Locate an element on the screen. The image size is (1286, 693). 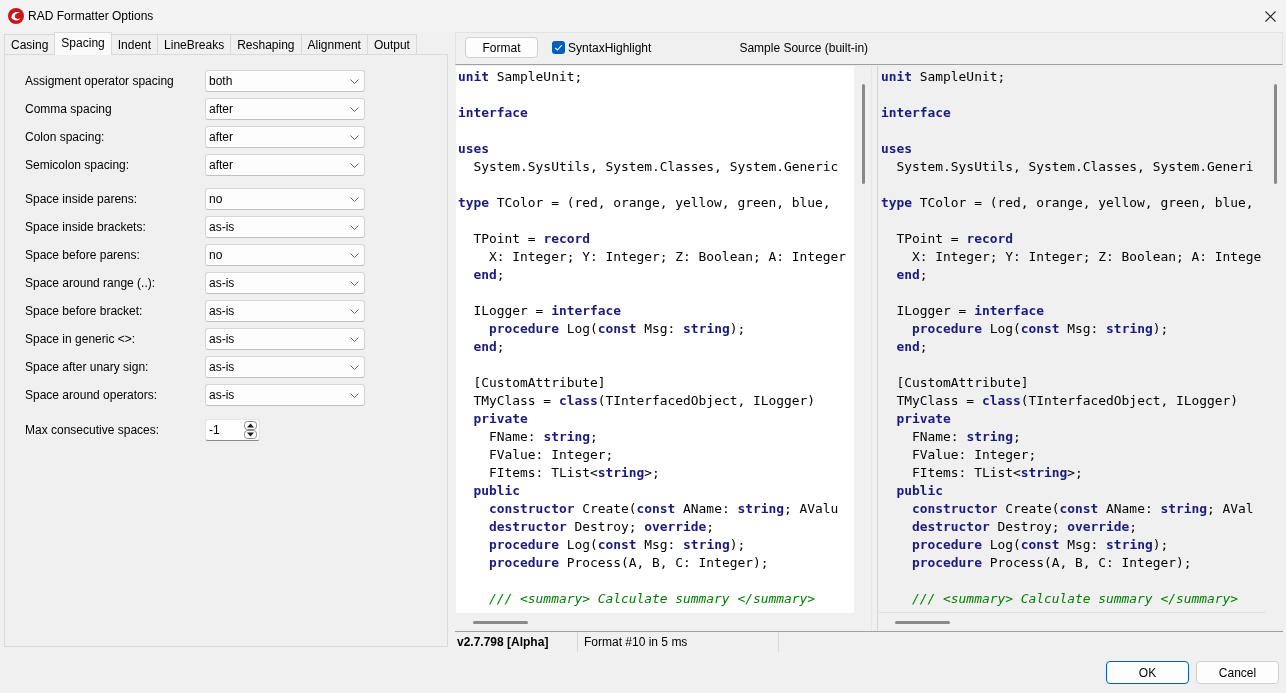
version-label: v2.7.798 [Alpha] is located at coordinates (503, 642).